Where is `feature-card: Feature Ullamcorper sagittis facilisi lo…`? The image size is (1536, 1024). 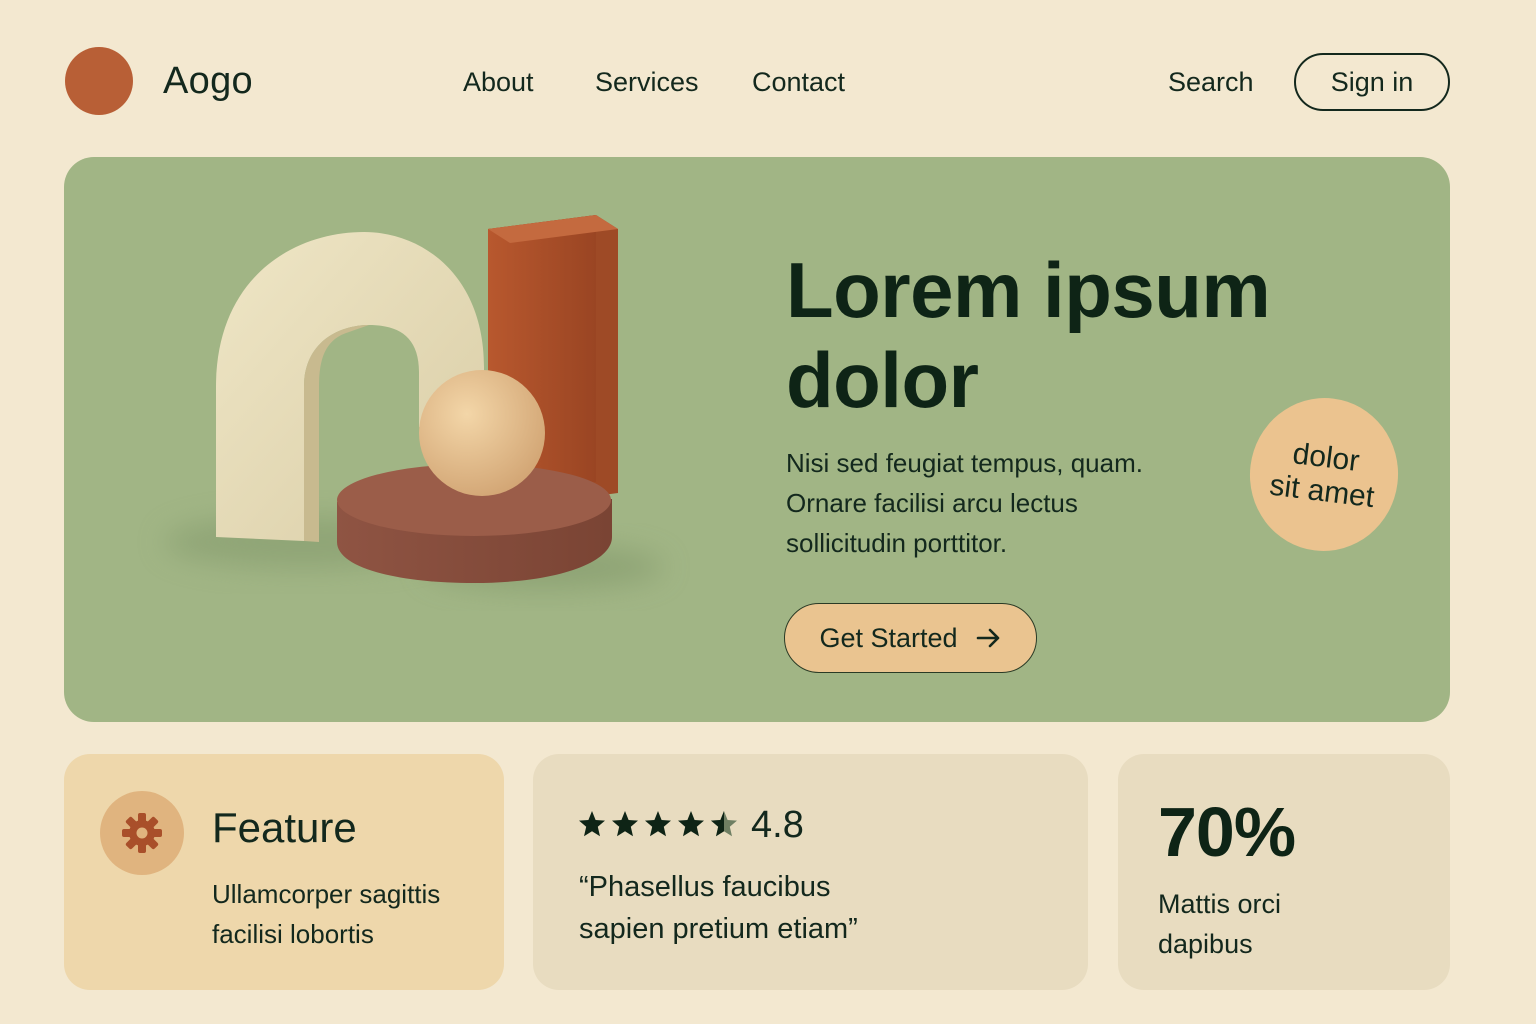
feature-card: Feature Ullamcorper sagittis facilisi lo… is located at coordinates (284, 872).